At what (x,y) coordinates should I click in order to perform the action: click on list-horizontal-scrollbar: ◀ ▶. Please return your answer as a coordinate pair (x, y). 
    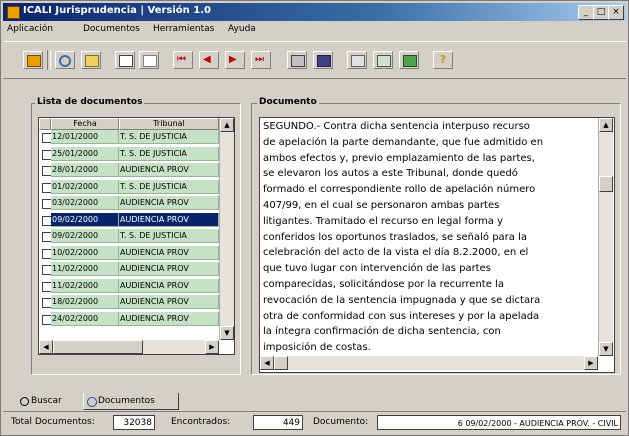
    Looking at the image, I should click on (129, 347).